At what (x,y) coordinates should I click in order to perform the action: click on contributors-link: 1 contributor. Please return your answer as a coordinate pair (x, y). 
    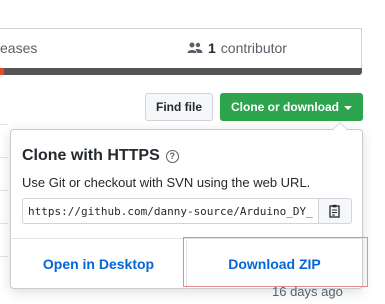
    Looking at the image, I should click on (237, 48).